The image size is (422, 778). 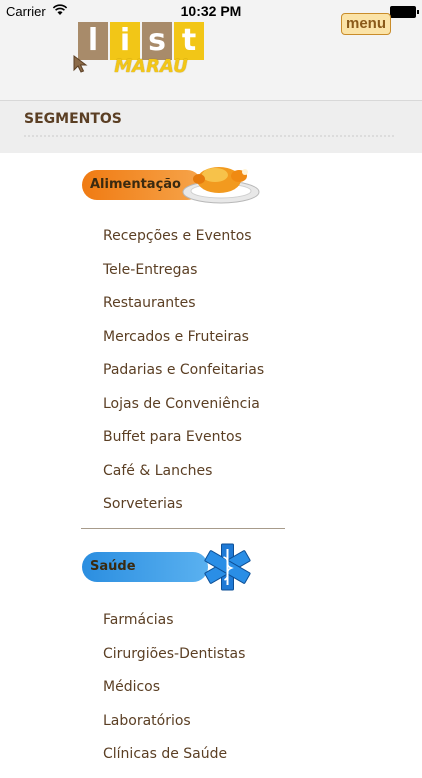 I want to click on app-header: l i s t a MARAU menu, so click(x=211, y=56).